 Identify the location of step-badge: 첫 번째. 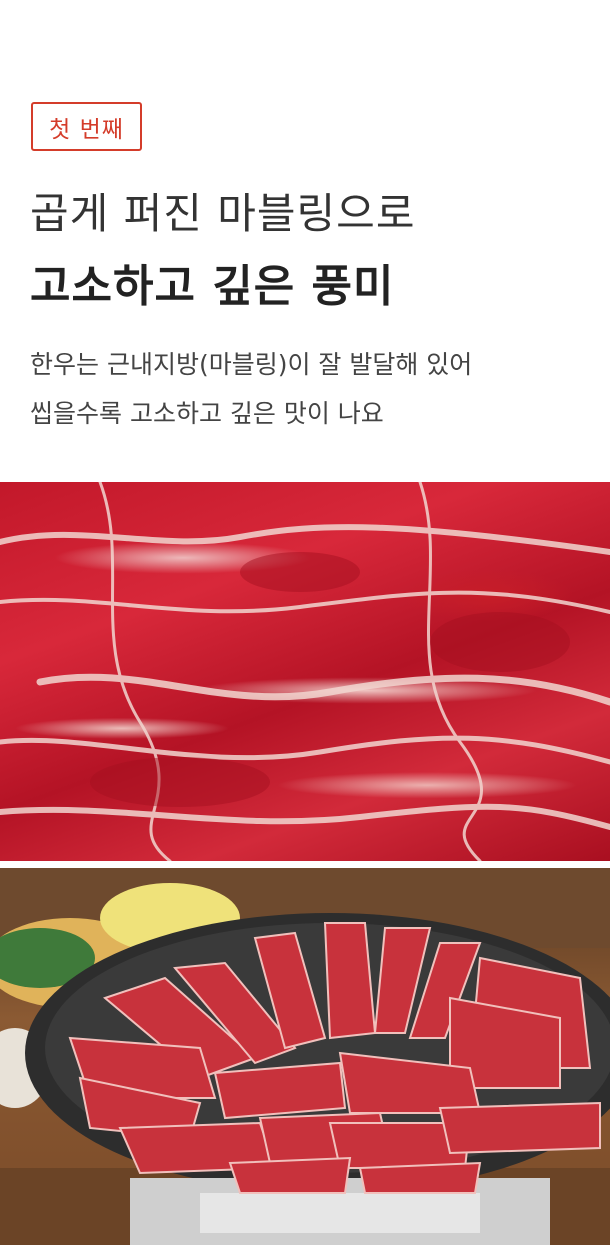
(86, 126).